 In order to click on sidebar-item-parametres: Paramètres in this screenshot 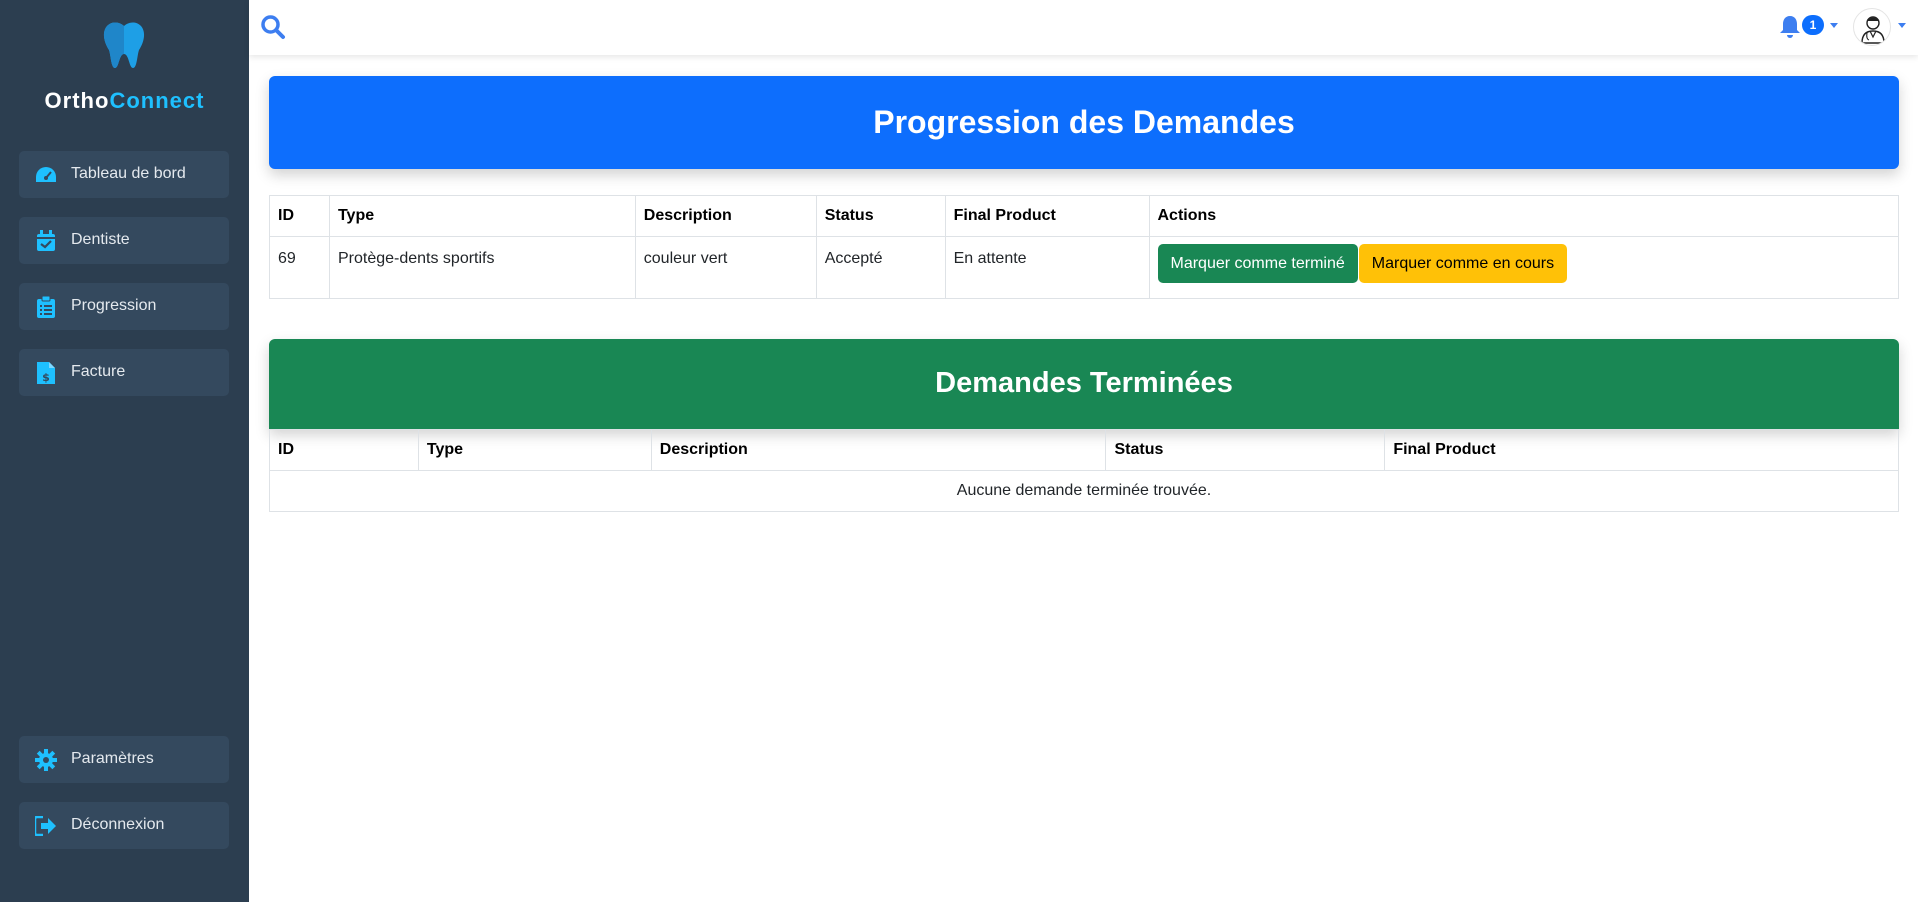, I will do `click(124, 759)`.